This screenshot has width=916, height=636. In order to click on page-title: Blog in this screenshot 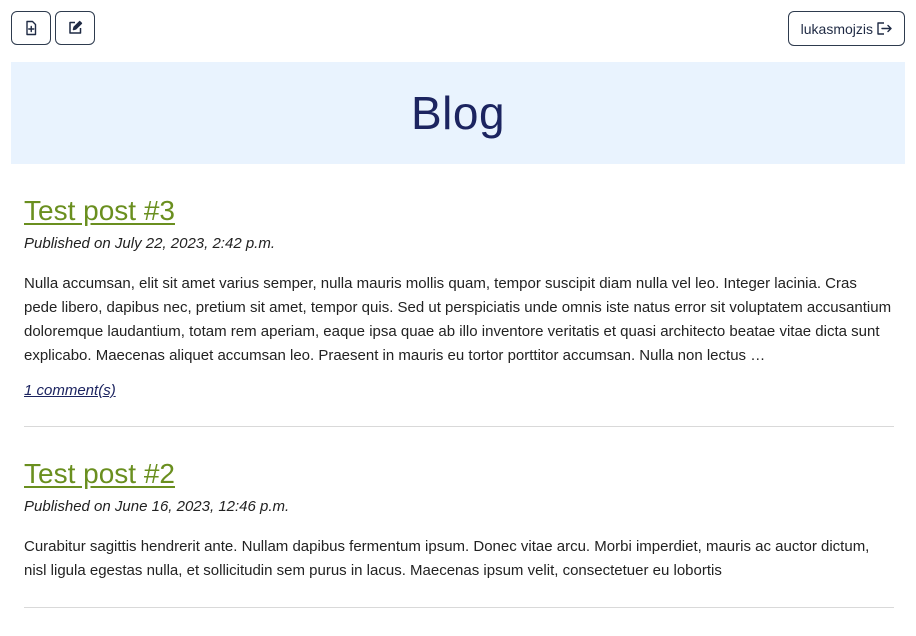, I will do `click(458, 113)`.